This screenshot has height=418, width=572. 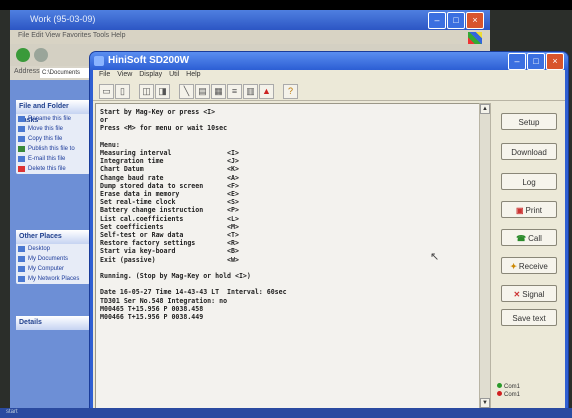 I want to click on pen-icon: ╲, so click(x=186, y=91).